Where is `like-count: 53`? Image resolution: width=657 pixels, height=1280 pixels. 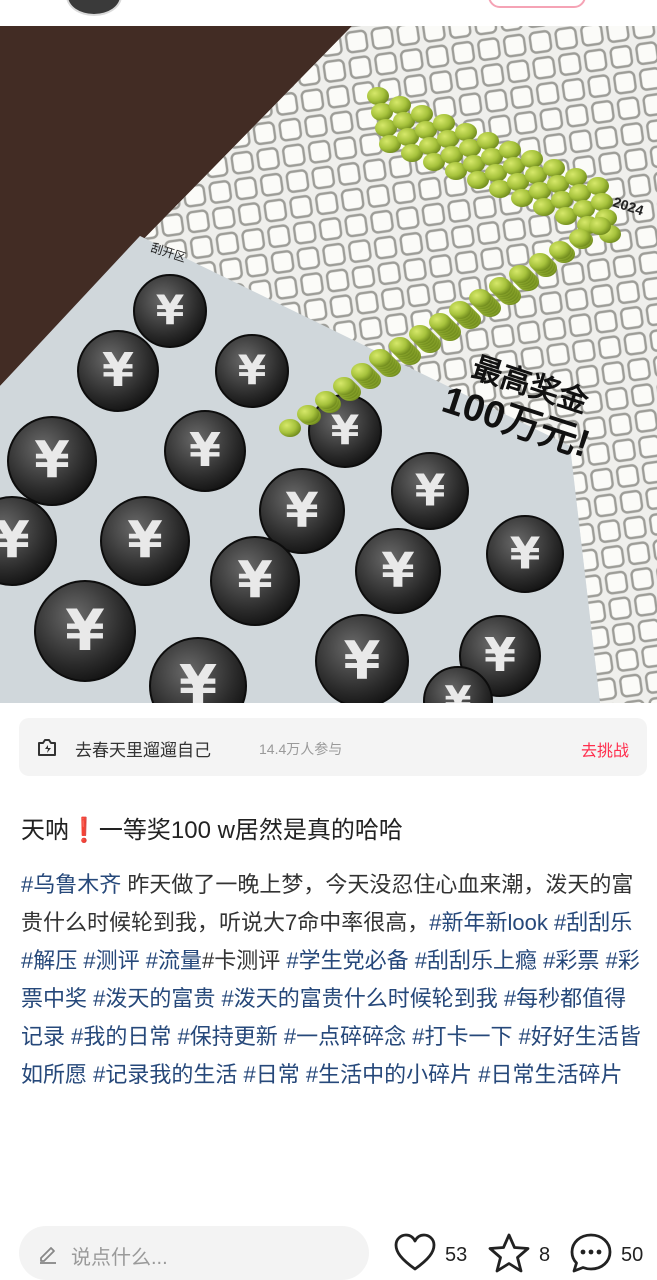
like-count: 53 is located at coordinates (456, 1255).